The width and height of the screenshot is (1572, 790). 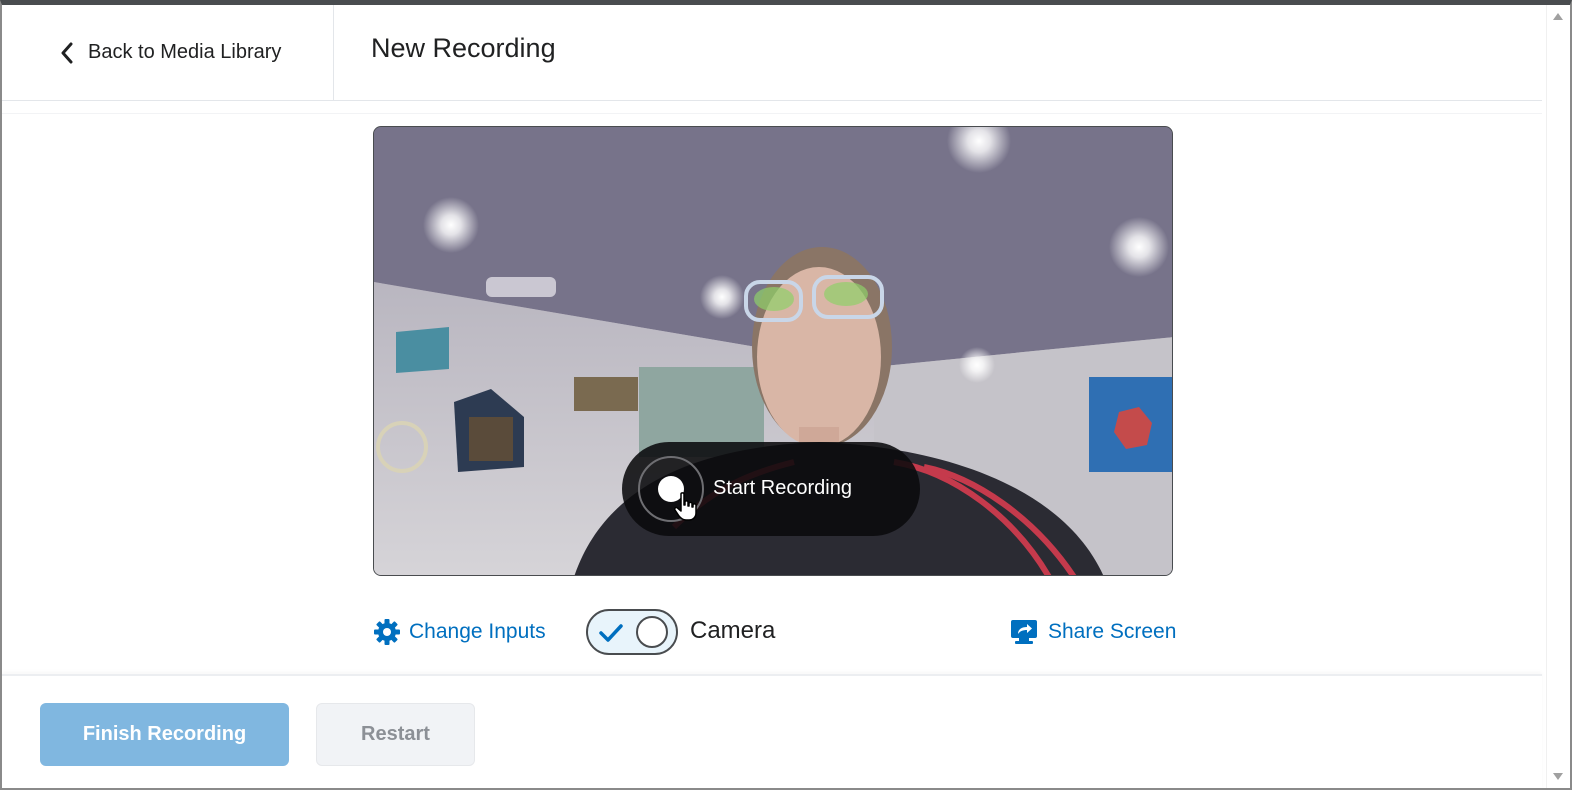 I want to click on camera-toggle, so click(x=632, y=632).